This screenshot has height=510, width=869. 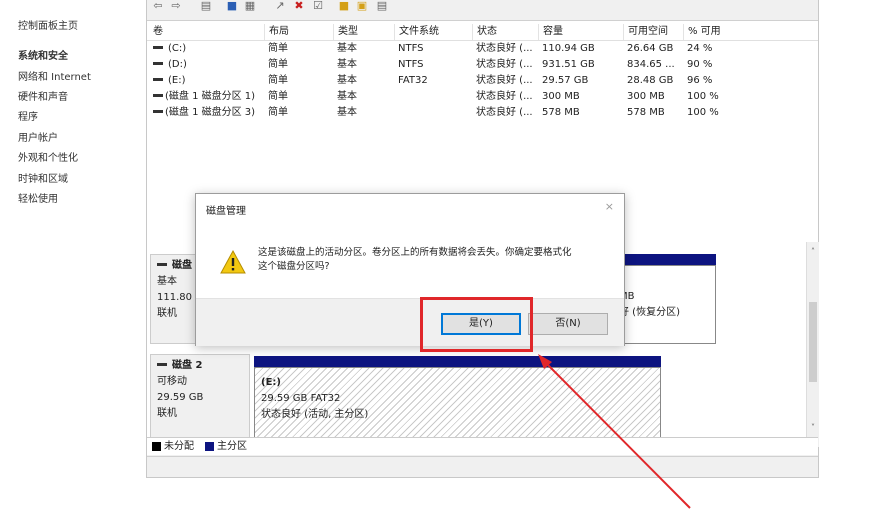 I want to click on view-icon: ▦, so click(x=250, y=6).